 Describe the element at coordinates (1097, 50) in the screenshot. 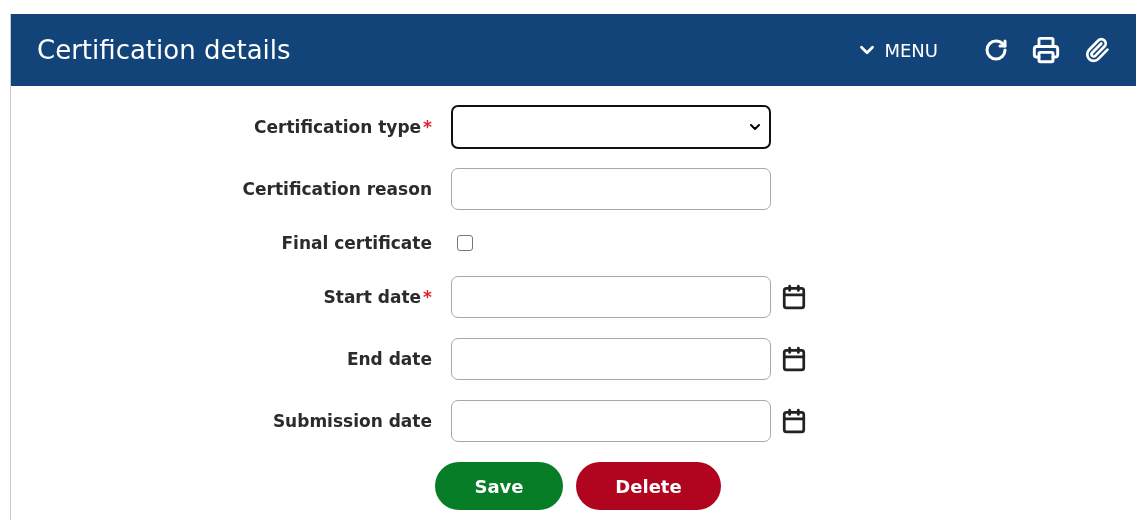

I see `attachment-button` at that location.